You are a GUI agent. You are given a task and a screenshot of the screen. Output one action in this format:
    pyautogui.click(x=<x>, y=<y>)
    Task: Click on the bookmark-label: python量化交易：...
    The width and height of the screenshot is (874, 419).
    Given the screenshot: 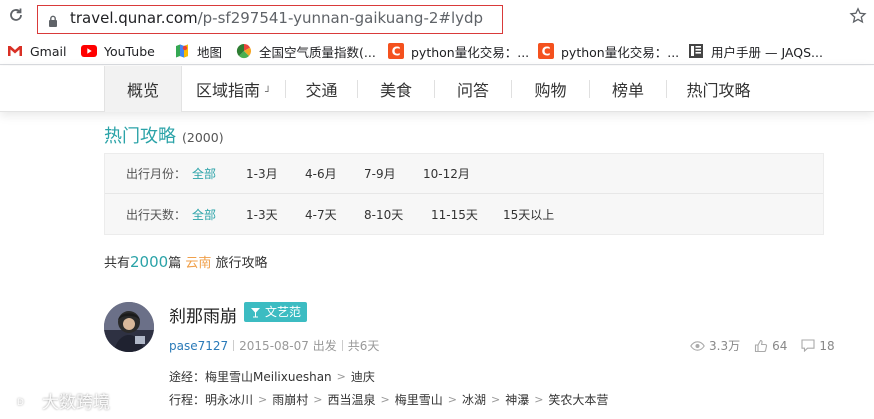 What is the action you would take?
    pyautogui.click(x=470, y=52)
    